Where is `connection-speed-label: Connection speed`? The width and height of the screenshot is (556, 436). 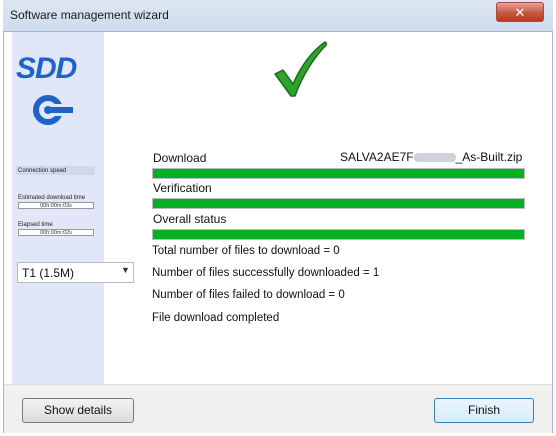
connection-speed-label: Connection speed is located at coordinates (42, 171).